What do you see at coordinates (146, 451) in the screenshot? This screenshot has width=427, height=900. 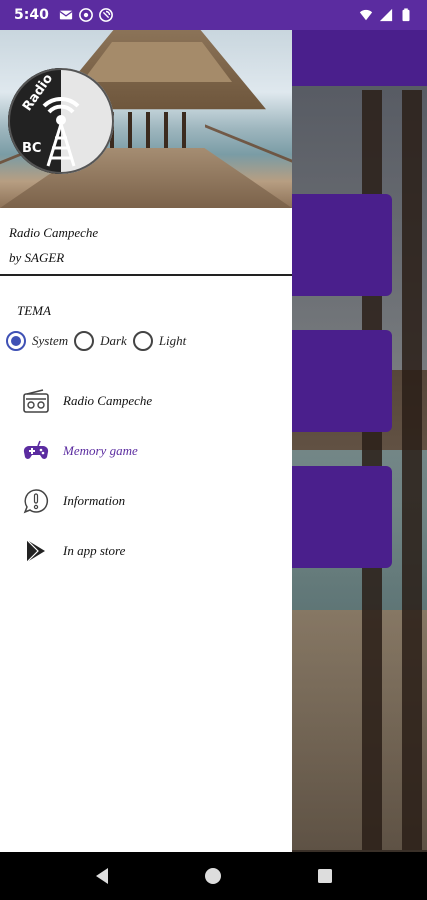 I see `menu-item-memory-game: Memory game` at bounding box center [146, 451].